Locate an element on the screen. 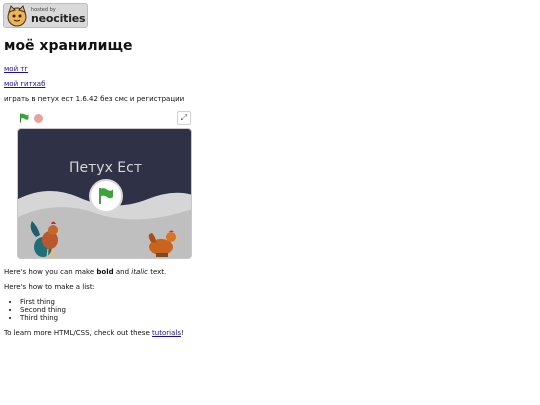 This screenshot has height=405, width=540. neocities-badge: hosted by neocities is located at coordinates (45, 15).